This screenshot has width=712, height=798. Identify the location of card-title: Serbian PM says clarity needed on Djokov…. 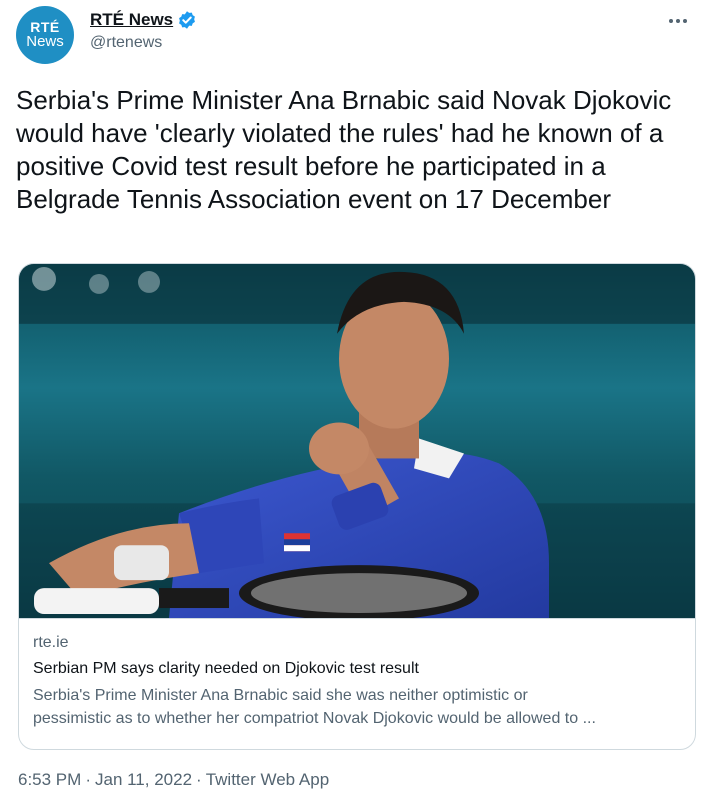
(357, 669).